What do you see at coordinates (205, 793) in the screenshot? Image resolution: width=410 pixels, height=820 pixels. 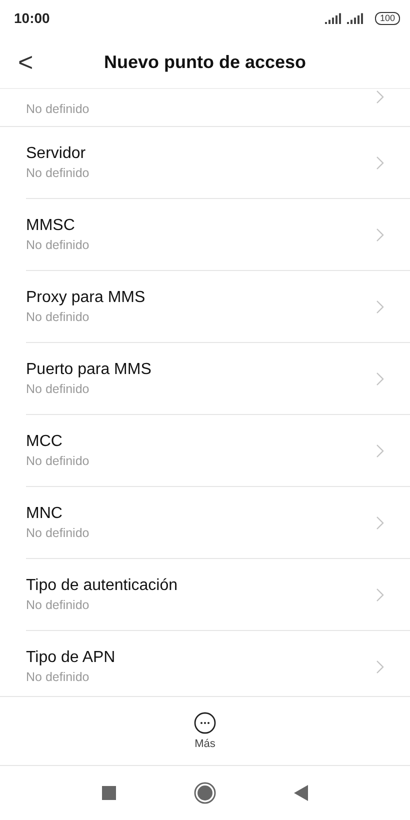 I see `home-icon` at bounding box center [205, 793].